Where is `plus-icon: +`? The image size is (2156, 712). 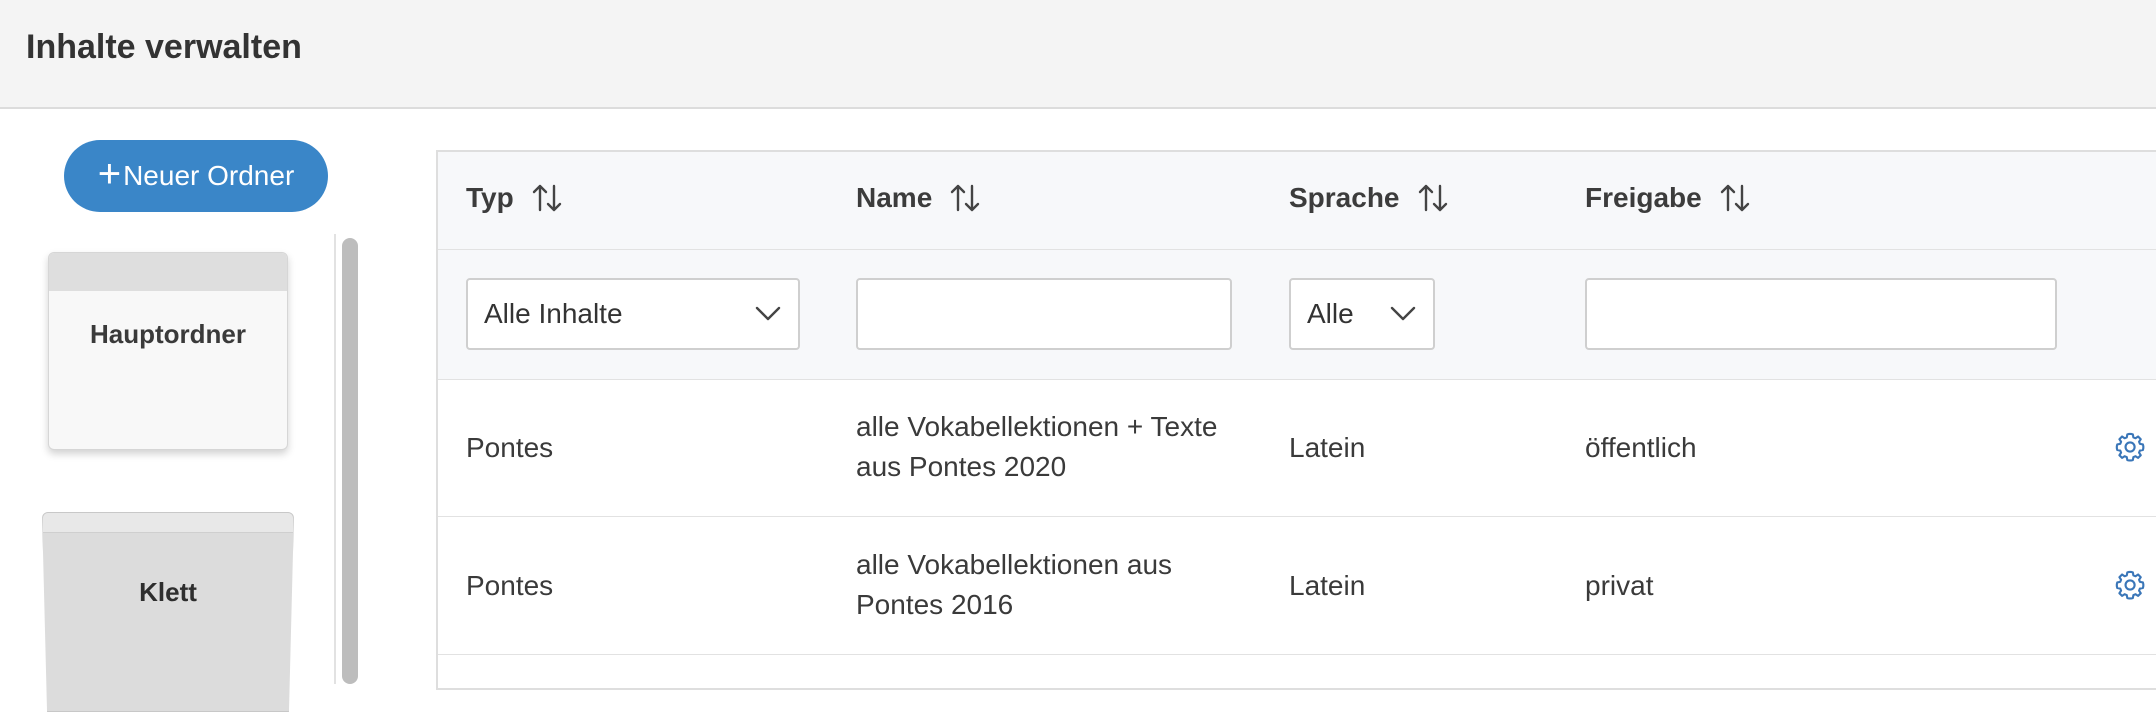 plus-icon: + is located at coordinates (109, 174).